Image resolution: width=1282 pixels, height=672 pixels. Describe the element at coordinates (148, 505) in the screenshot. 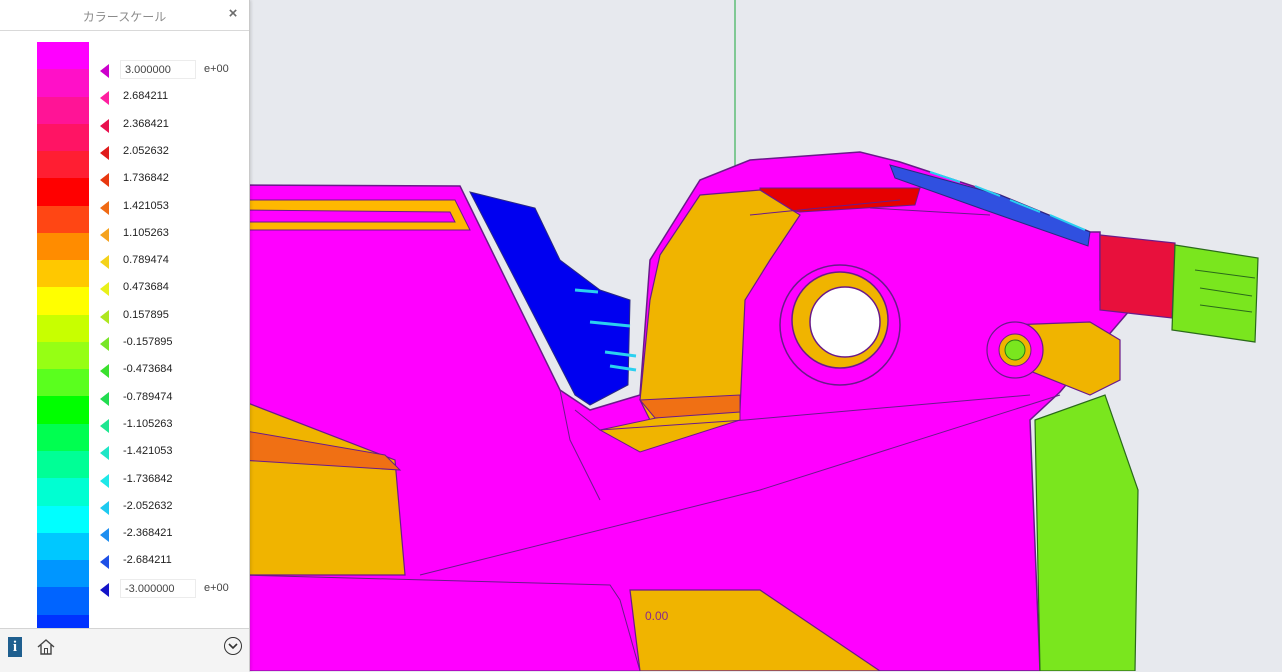

I see `scale-value: -2.052632` at that location.